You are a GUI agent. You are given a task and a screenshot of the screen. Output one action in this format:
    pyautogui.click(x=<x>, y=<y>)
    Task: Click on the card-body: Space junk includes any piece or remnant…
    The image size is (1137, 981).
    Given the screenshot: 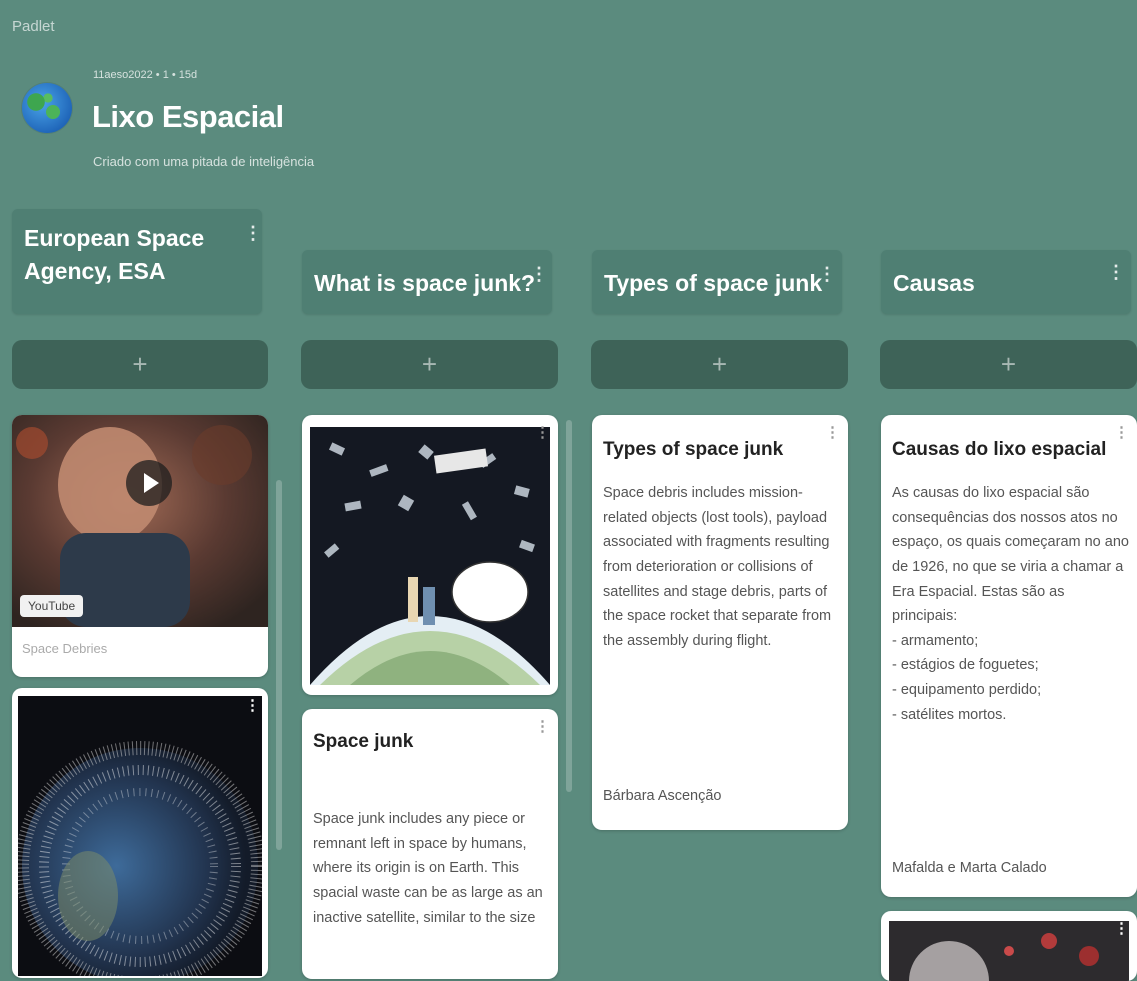 What is the action you would take?
    pyautogui.click(x=428, y=868)
    